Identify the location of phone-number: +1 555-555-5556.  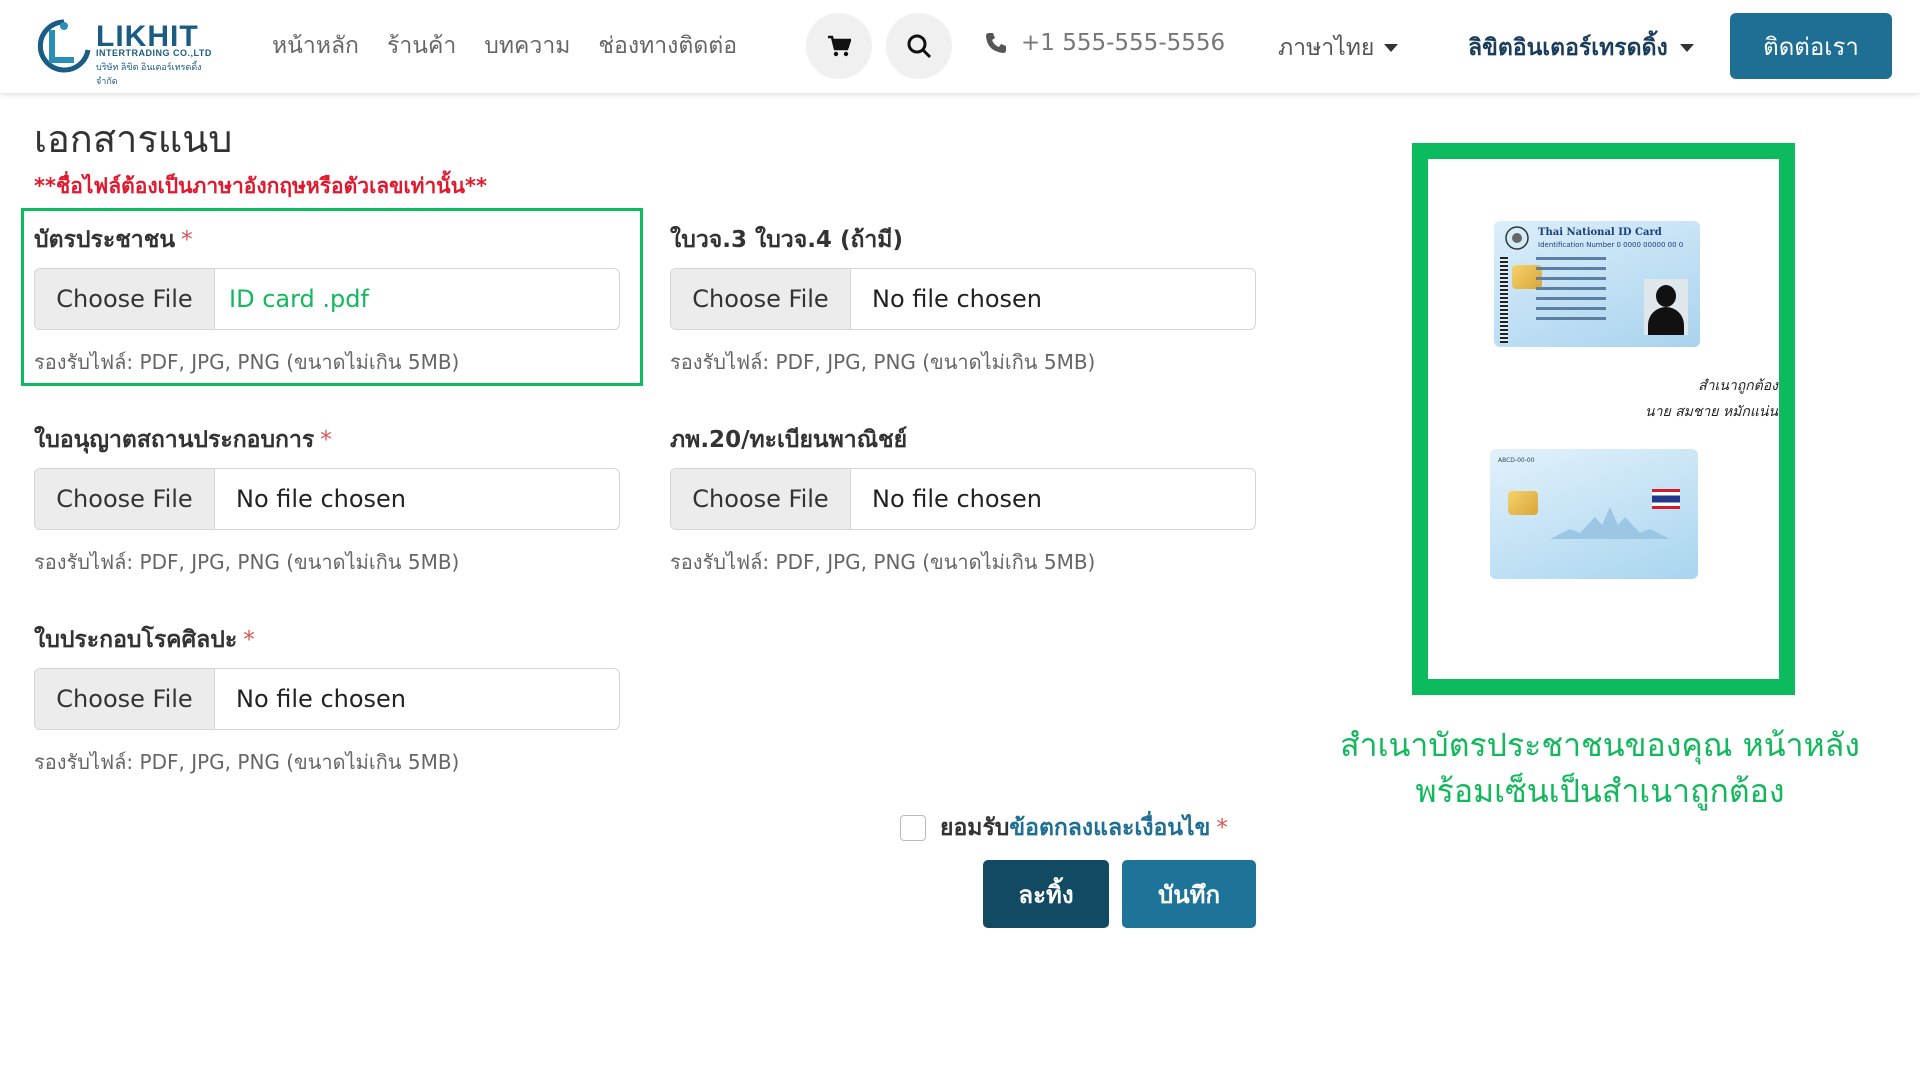
(1123, 43).